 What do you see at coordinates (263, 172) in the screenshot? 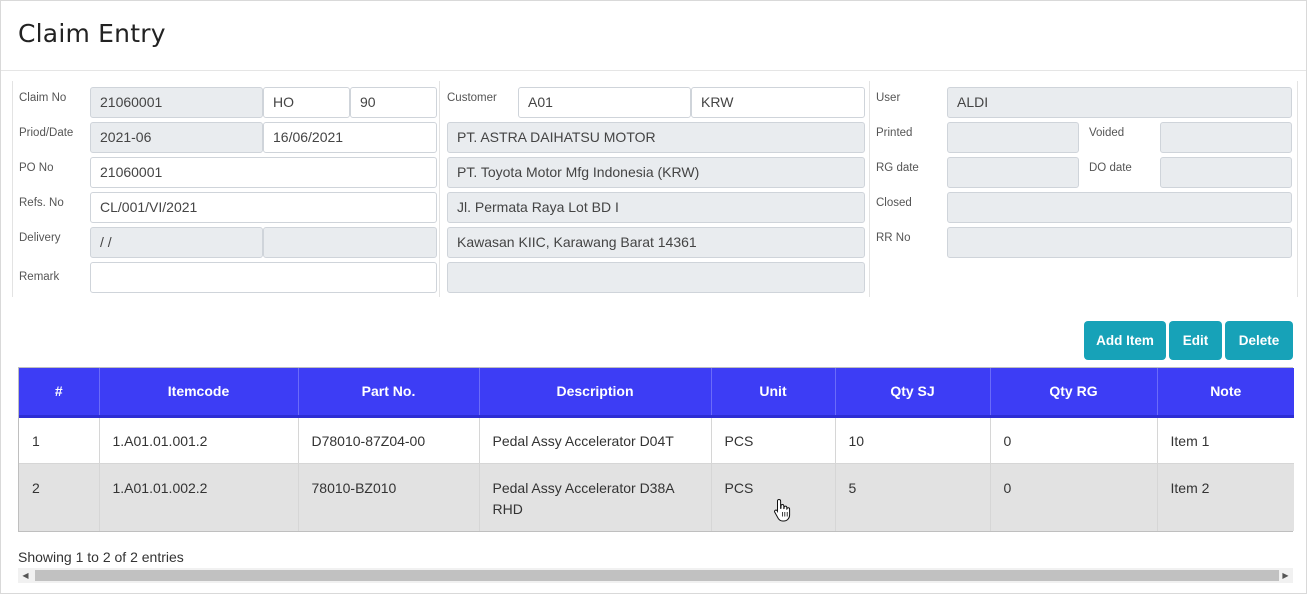
I see `po-no-field: 21060001` at bounding box center [263, 172].